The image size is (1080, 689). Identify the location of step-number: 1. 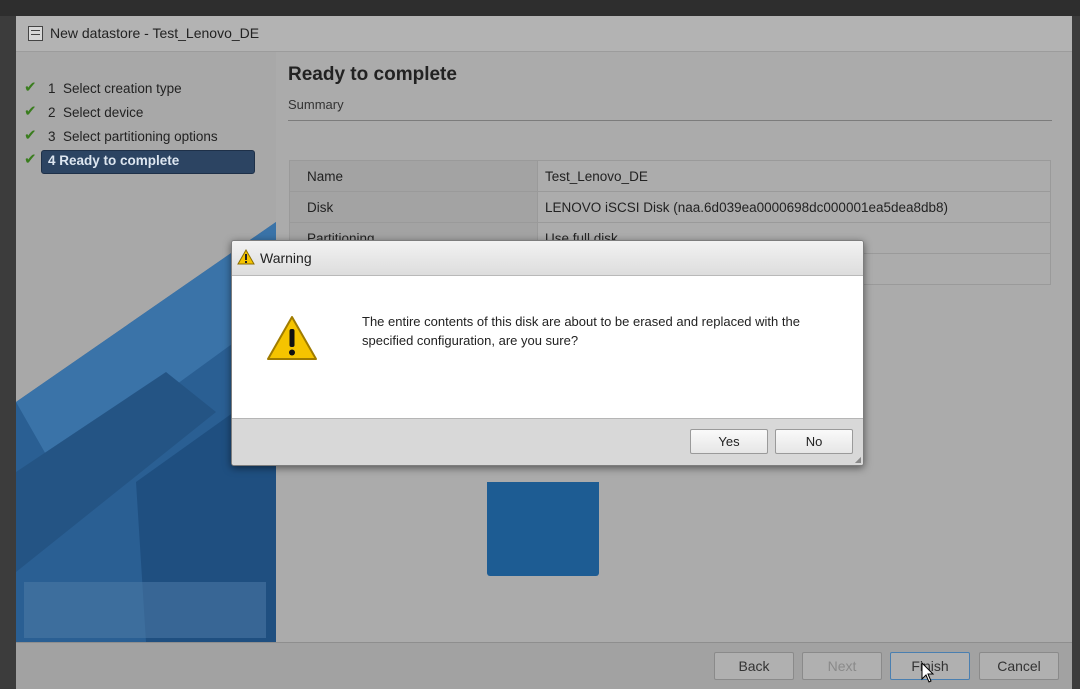
(52, 88).